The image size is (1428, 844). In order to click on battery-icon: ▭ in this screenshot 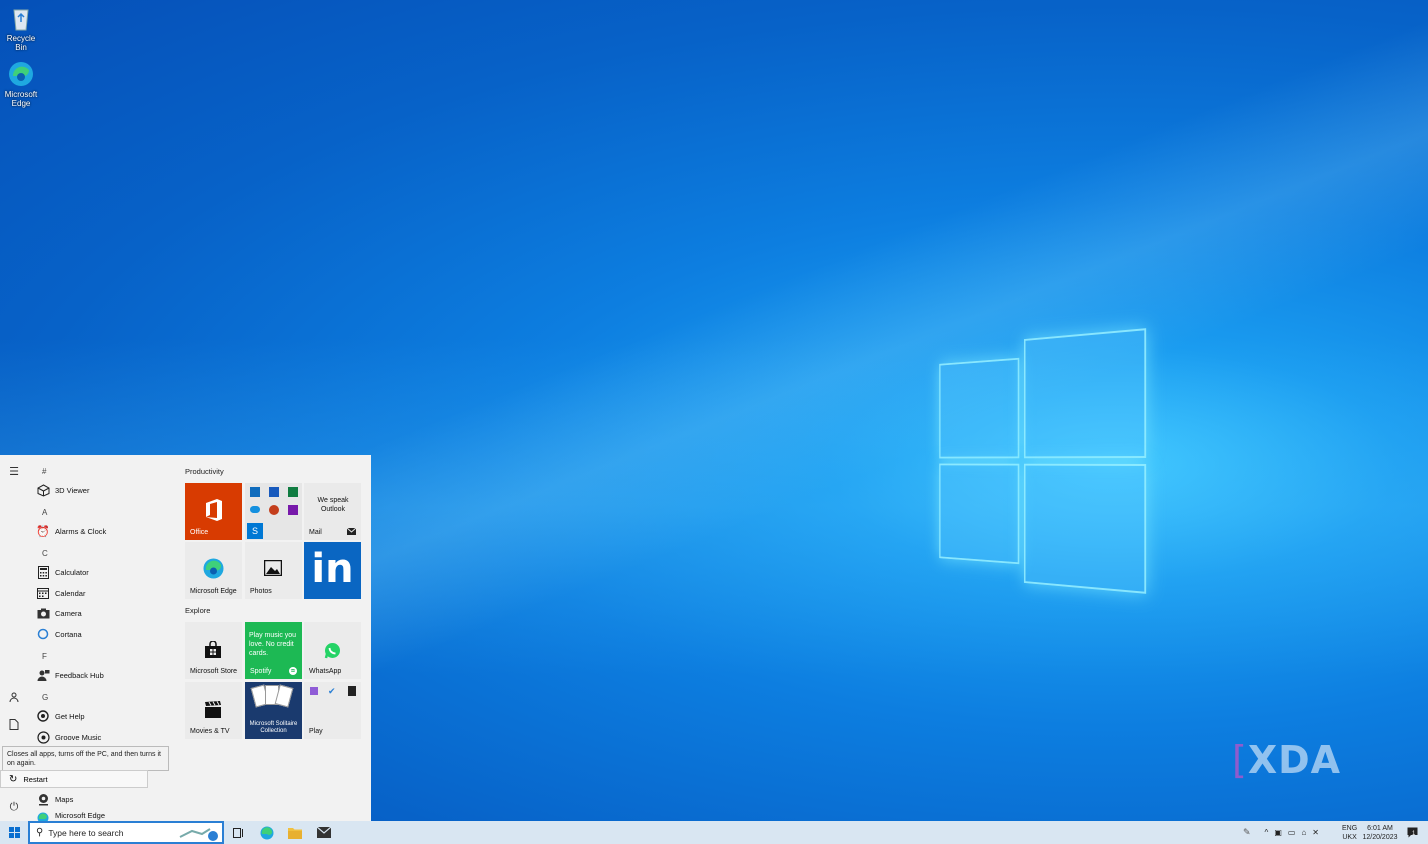, I will do `click(1292, 832)`.